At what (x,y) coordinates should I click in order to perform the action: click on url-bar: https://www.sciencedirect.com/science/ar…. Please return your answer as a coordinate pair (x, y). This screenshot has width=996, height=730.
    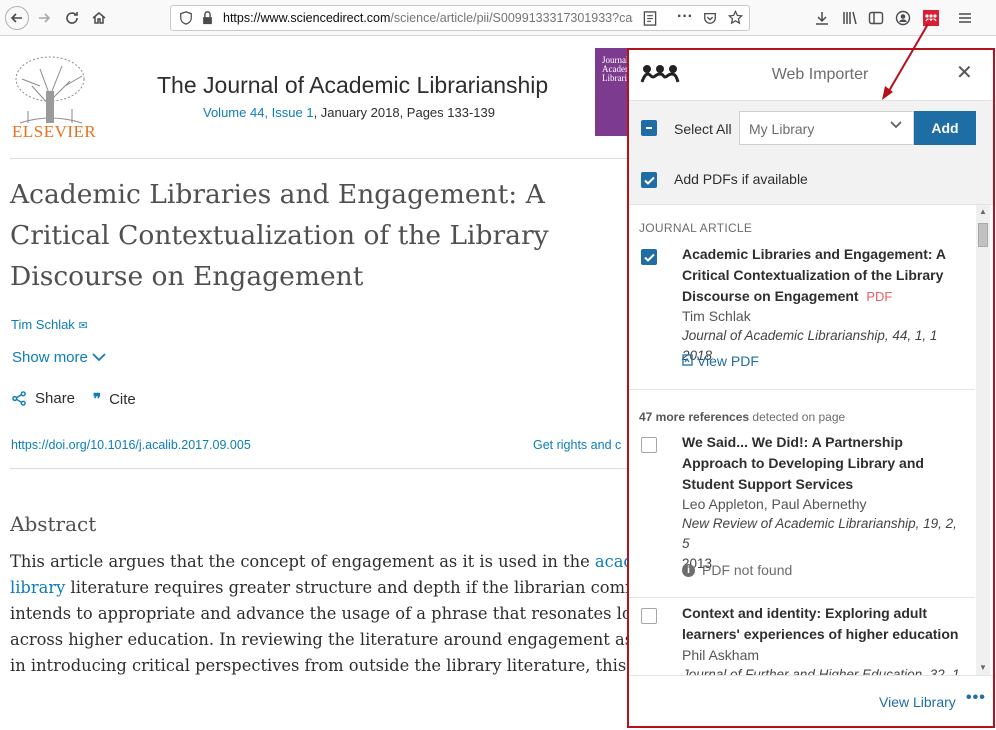
    Looking at the image, I should click on (460, 18).